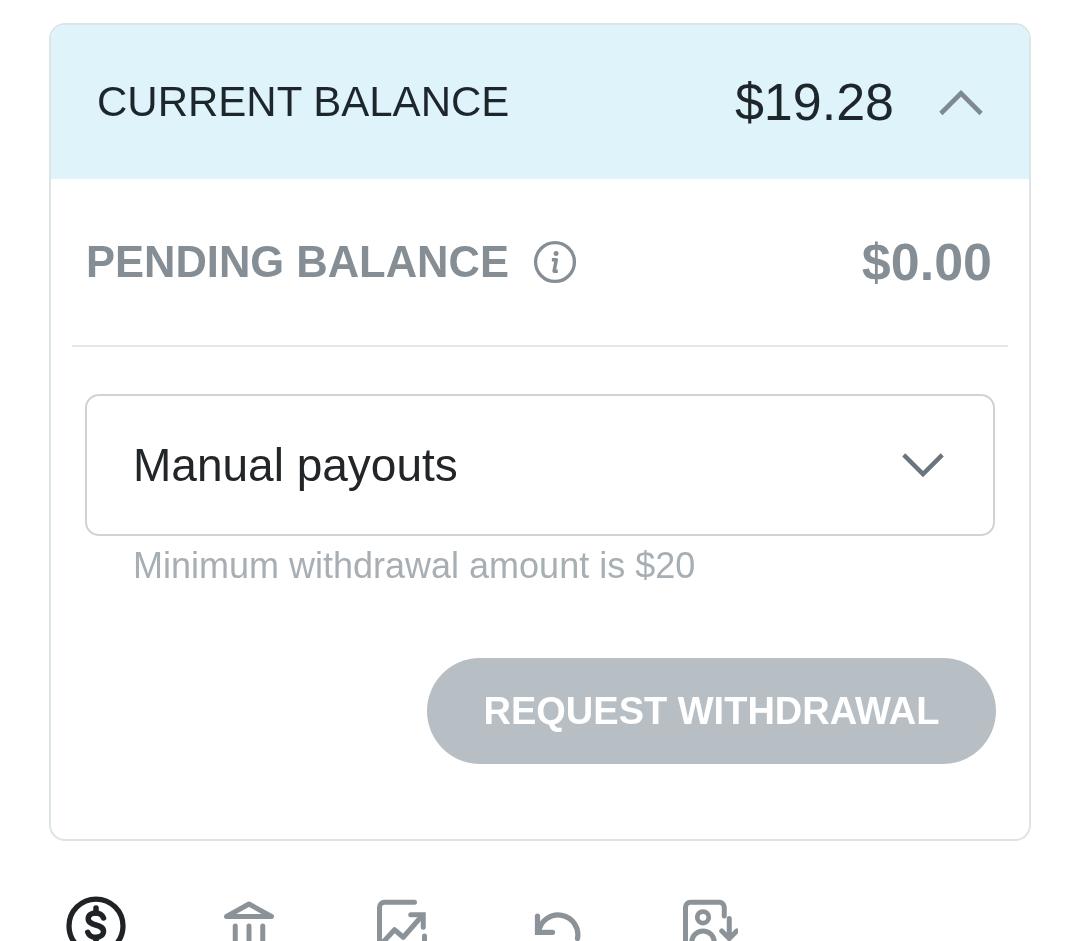  I want to click on current-balance-amount: $19.28, so click(814, 102).